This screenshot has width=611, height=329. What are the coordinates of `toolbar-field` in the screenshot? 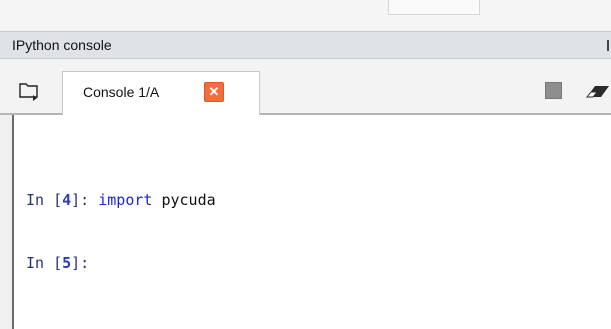 It's located at (434, 7).